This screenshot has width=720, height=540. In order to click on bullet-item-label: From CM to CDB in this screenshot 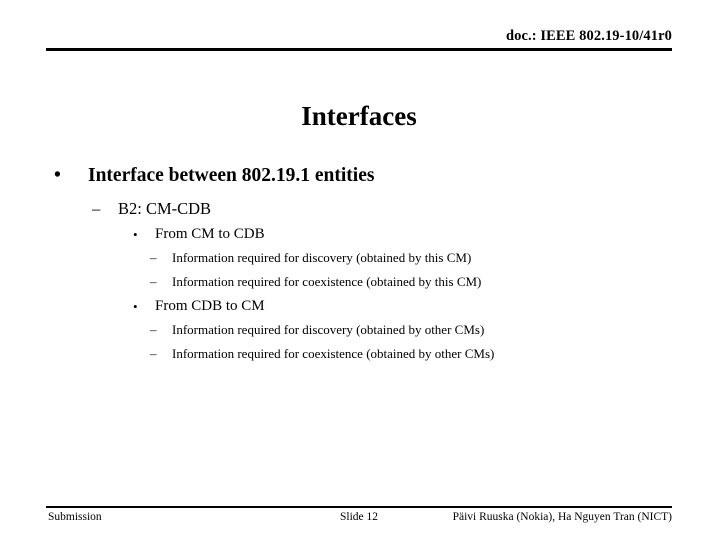, I will do `click(210, 234)`.